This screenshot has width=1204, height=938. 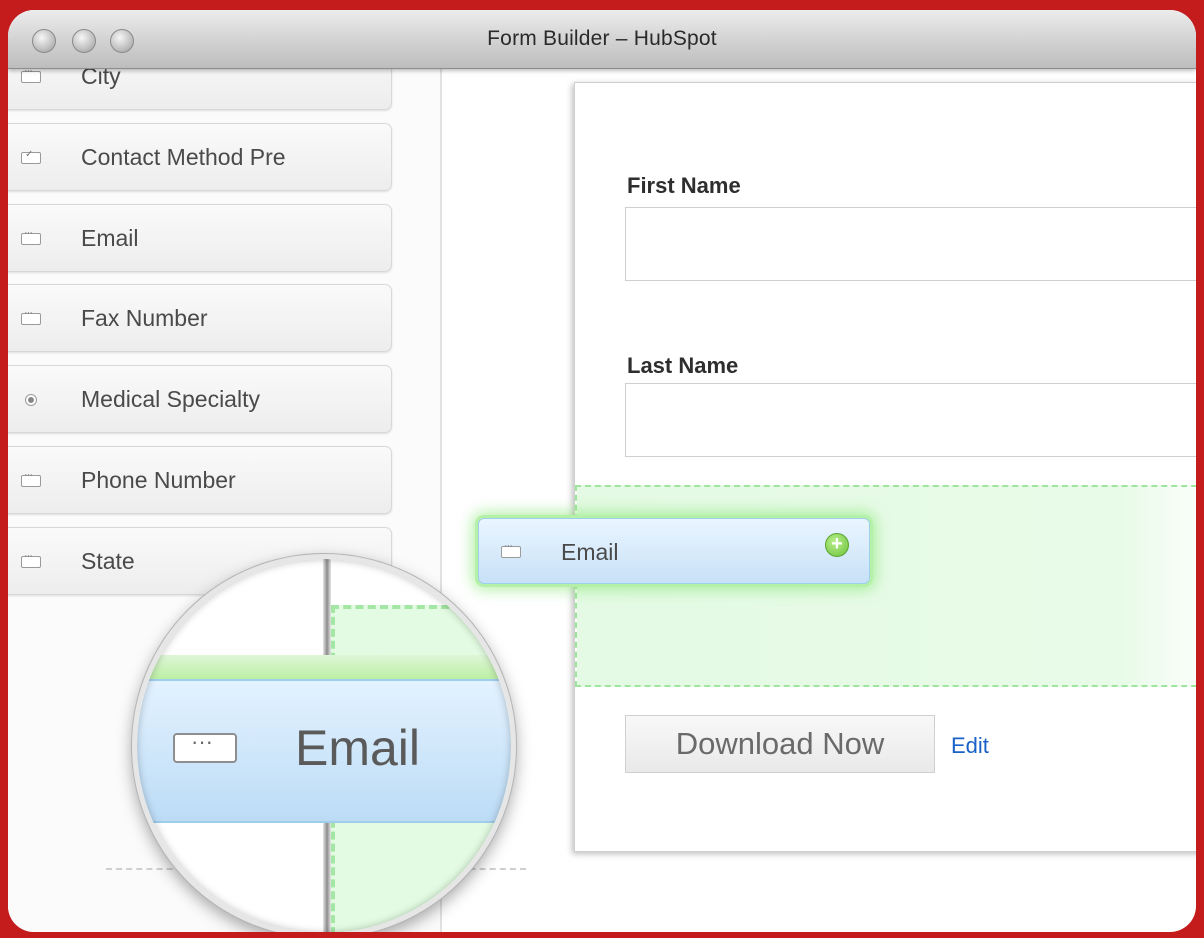 I want to click on first-name-input, so click(x=910, y=244).